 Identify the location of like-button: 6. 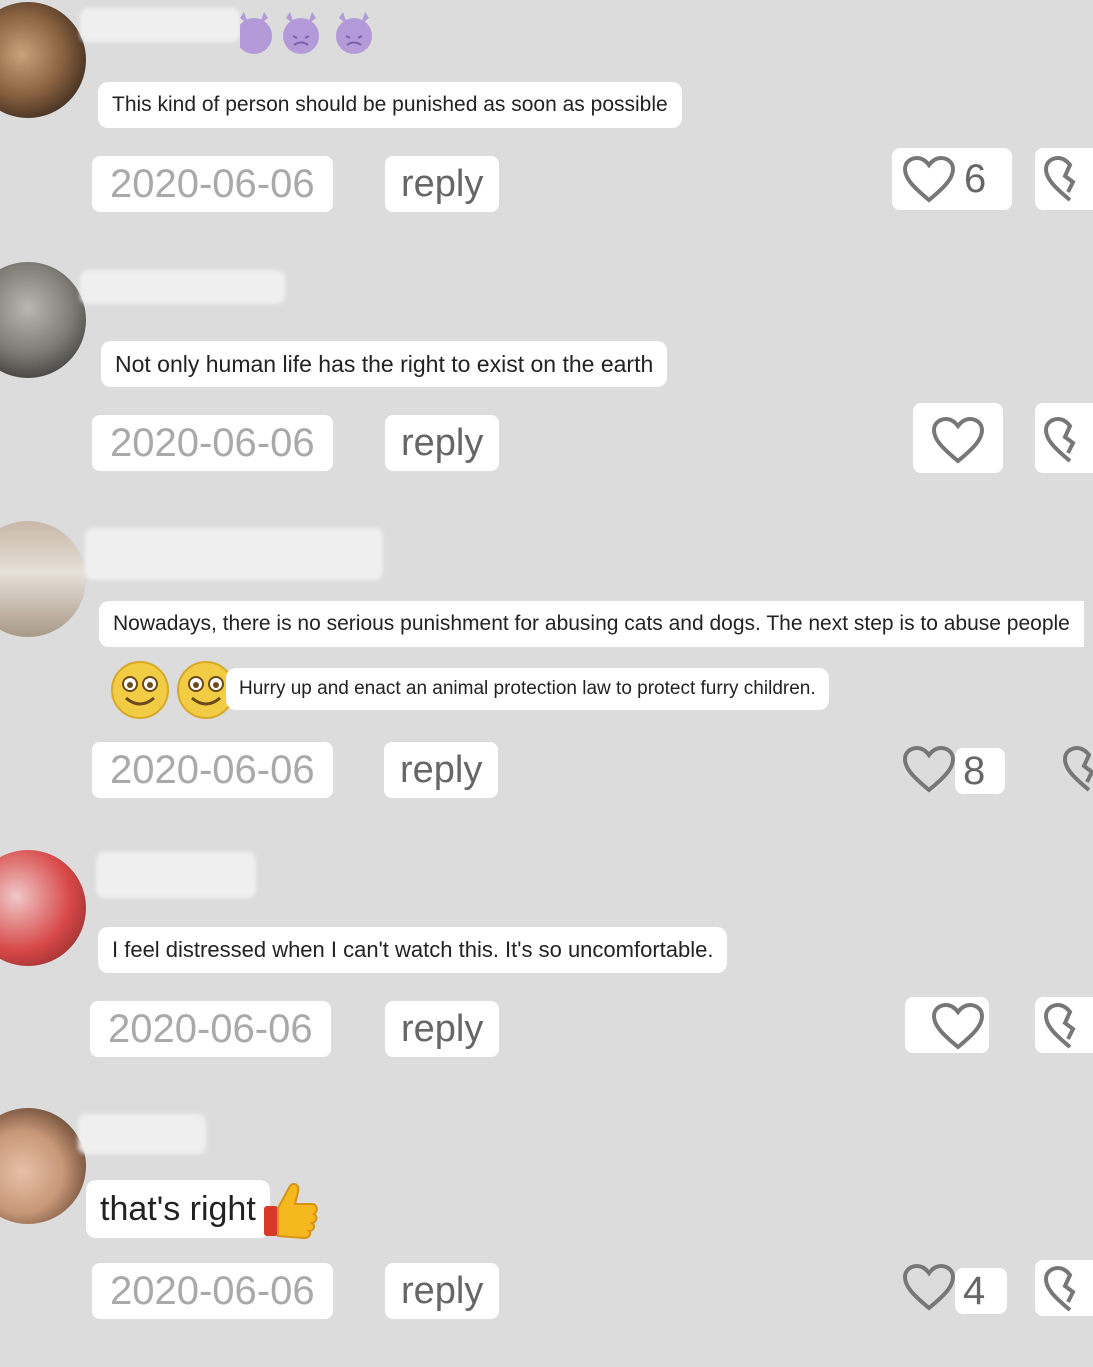
(952, 179).